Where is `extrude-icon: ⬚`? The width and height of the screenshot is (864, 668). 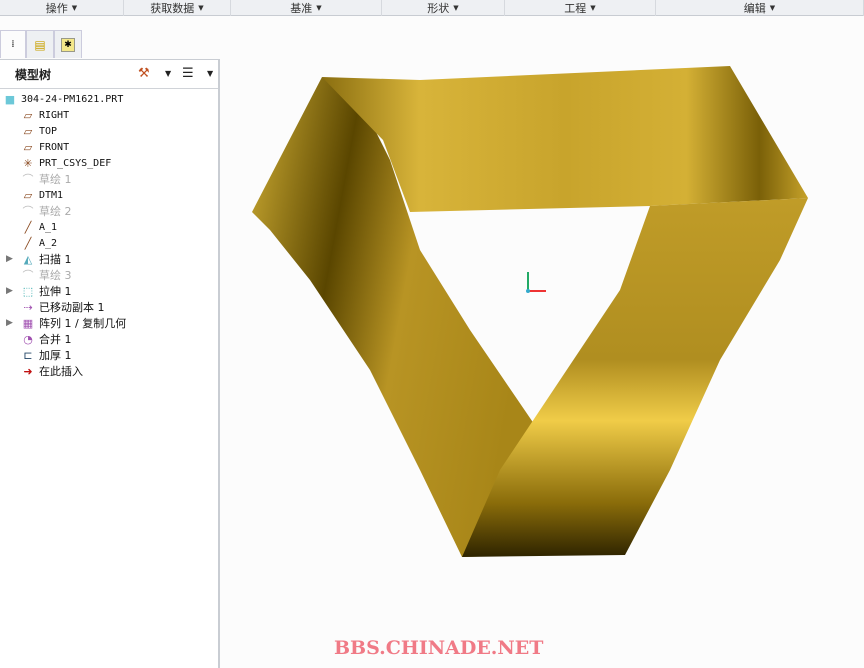
extrude-icon: ⬚ is located at coordinates (28, 291).